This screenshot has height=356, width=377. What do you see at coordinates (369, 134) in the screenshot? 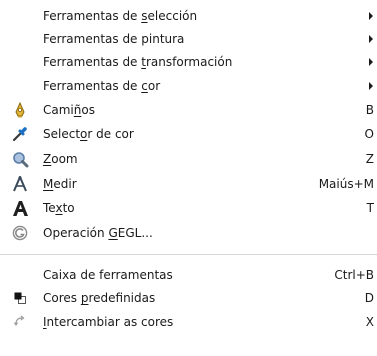
I see `shortcut-label: O` at bounding box center [369, 134].